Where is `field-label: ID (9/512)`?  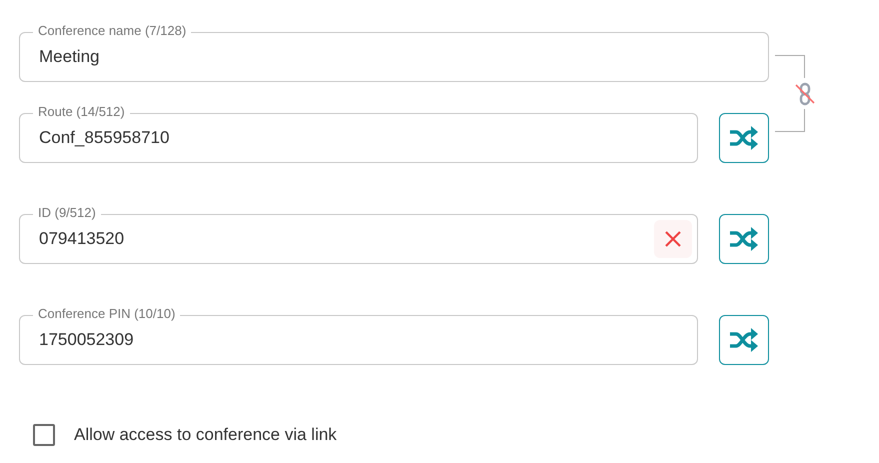
field-label: ID (9/512) is located at coordinates (67, 213).